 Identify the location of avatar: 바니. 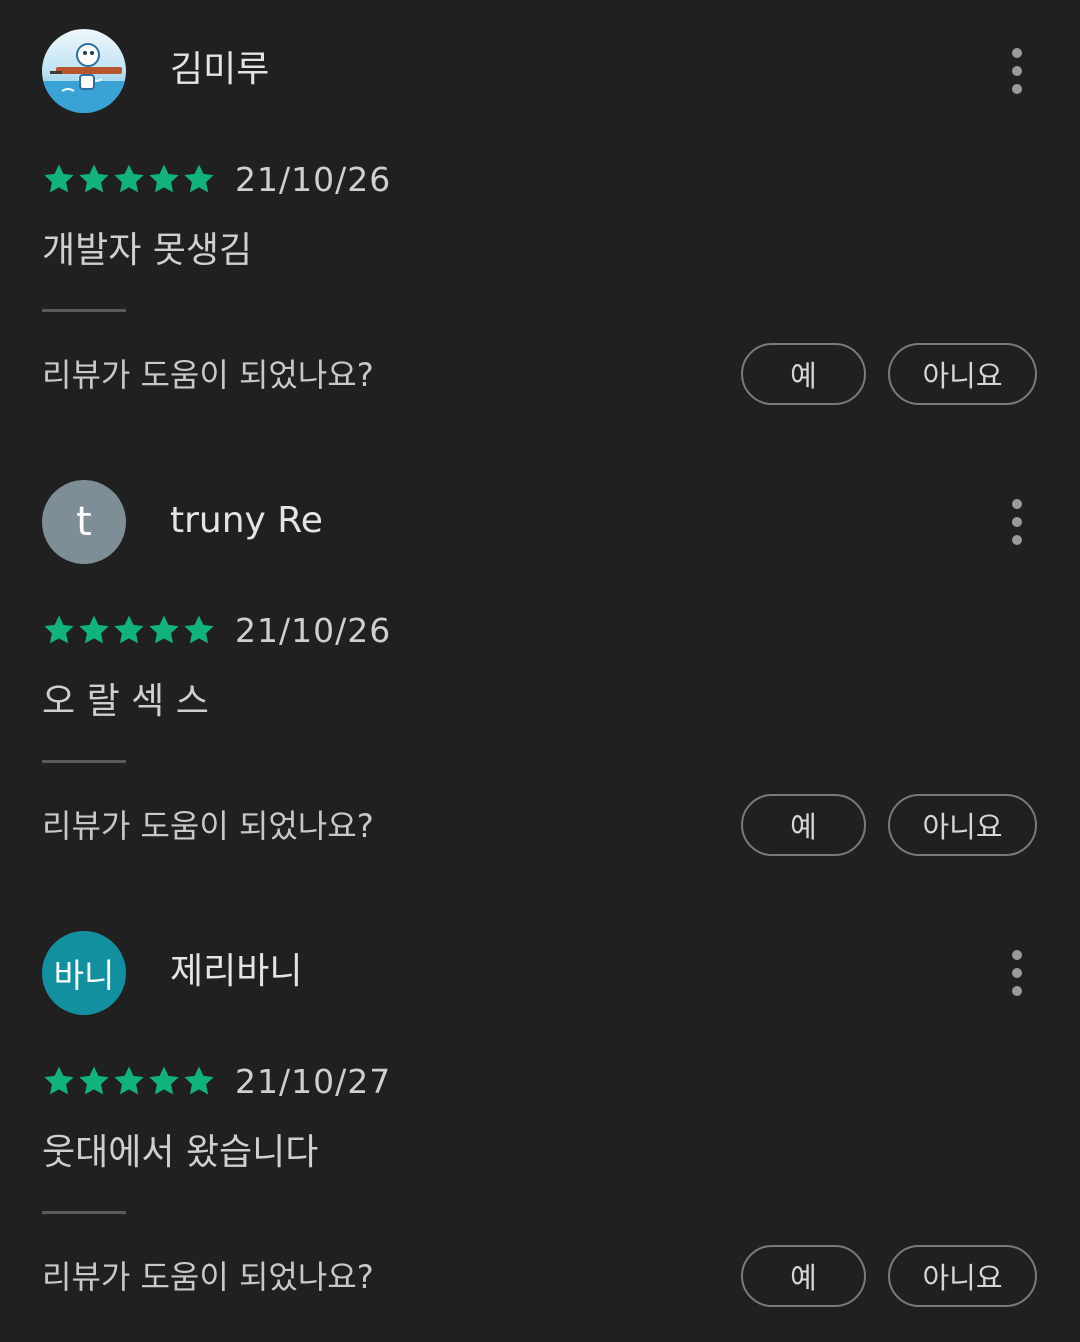
(84, 973).